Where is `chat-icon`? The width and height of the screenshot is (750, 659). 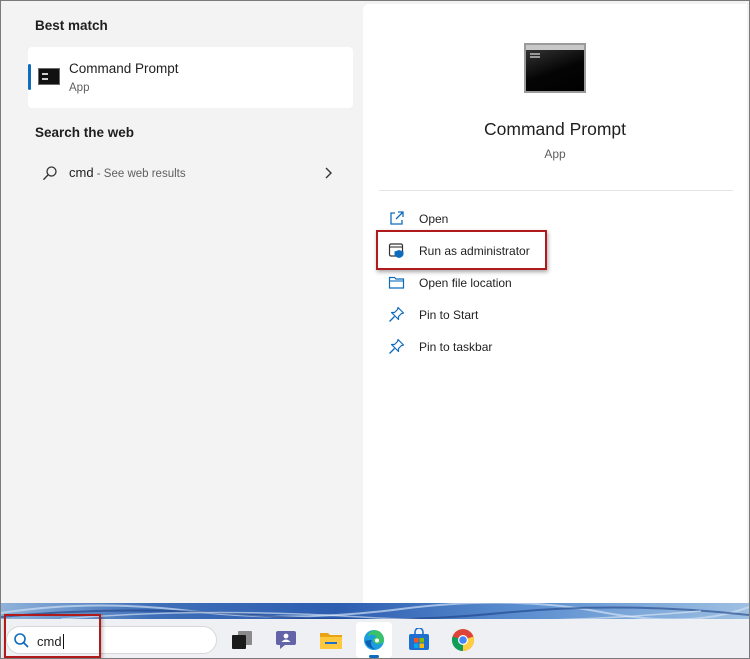 chat-icon is located at coordinates (286, 640).